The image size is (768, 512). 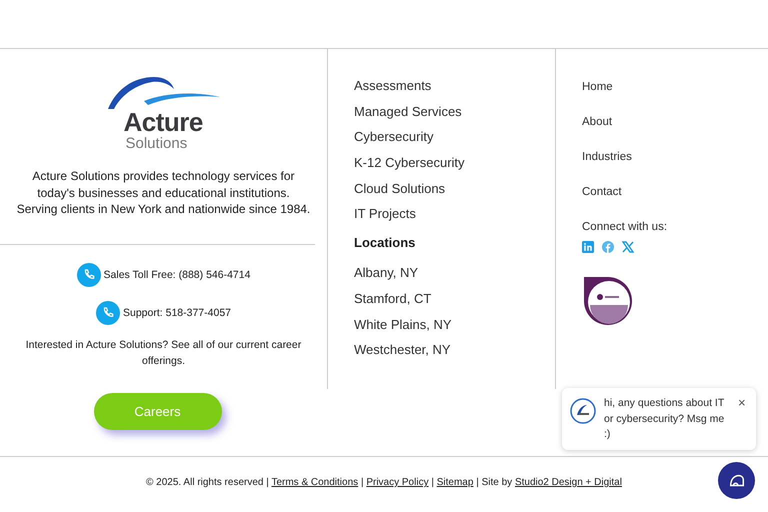 I want to click on copyright-text: © 2025. All rights reserved | Terms & Conditions | Privacy Policy | Sitemap | Site by Studio2 Design + Digital, so click(x=384, y=482).